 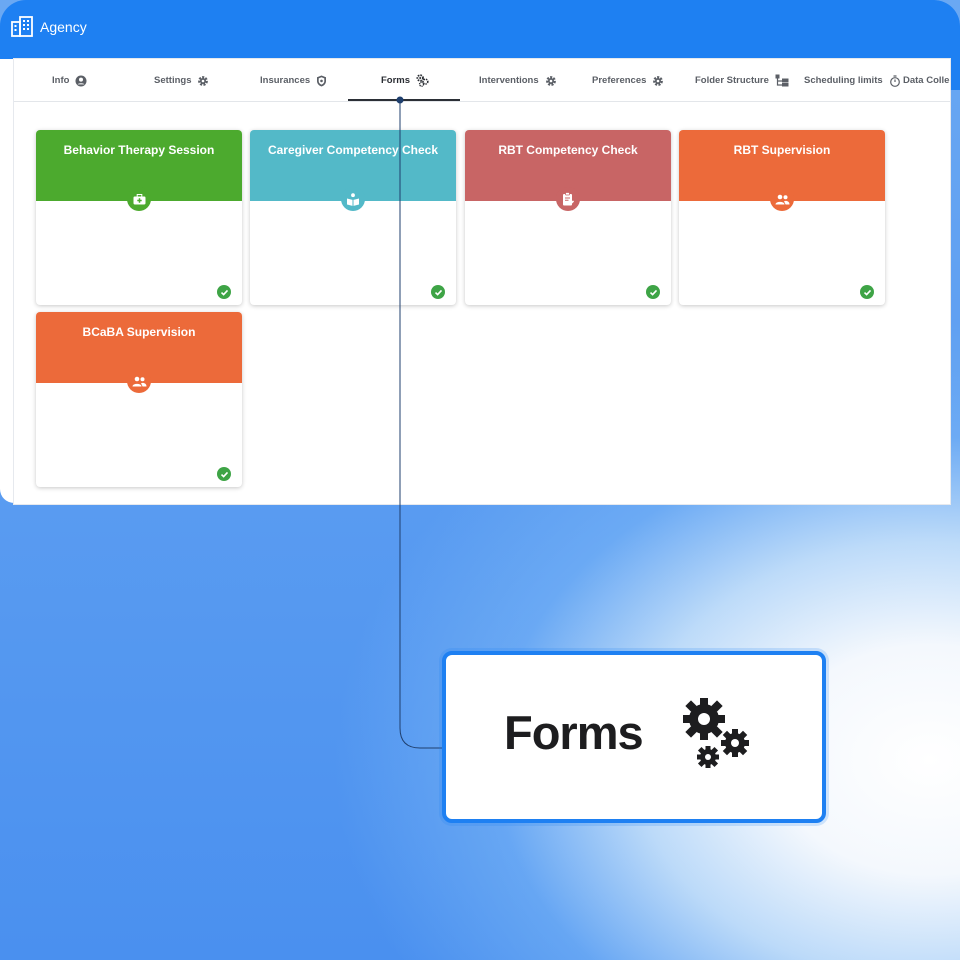 What do you see at coordinates (716, 733) in the screenshot?
I see `gears-icon` at bounding box center [716, 733].